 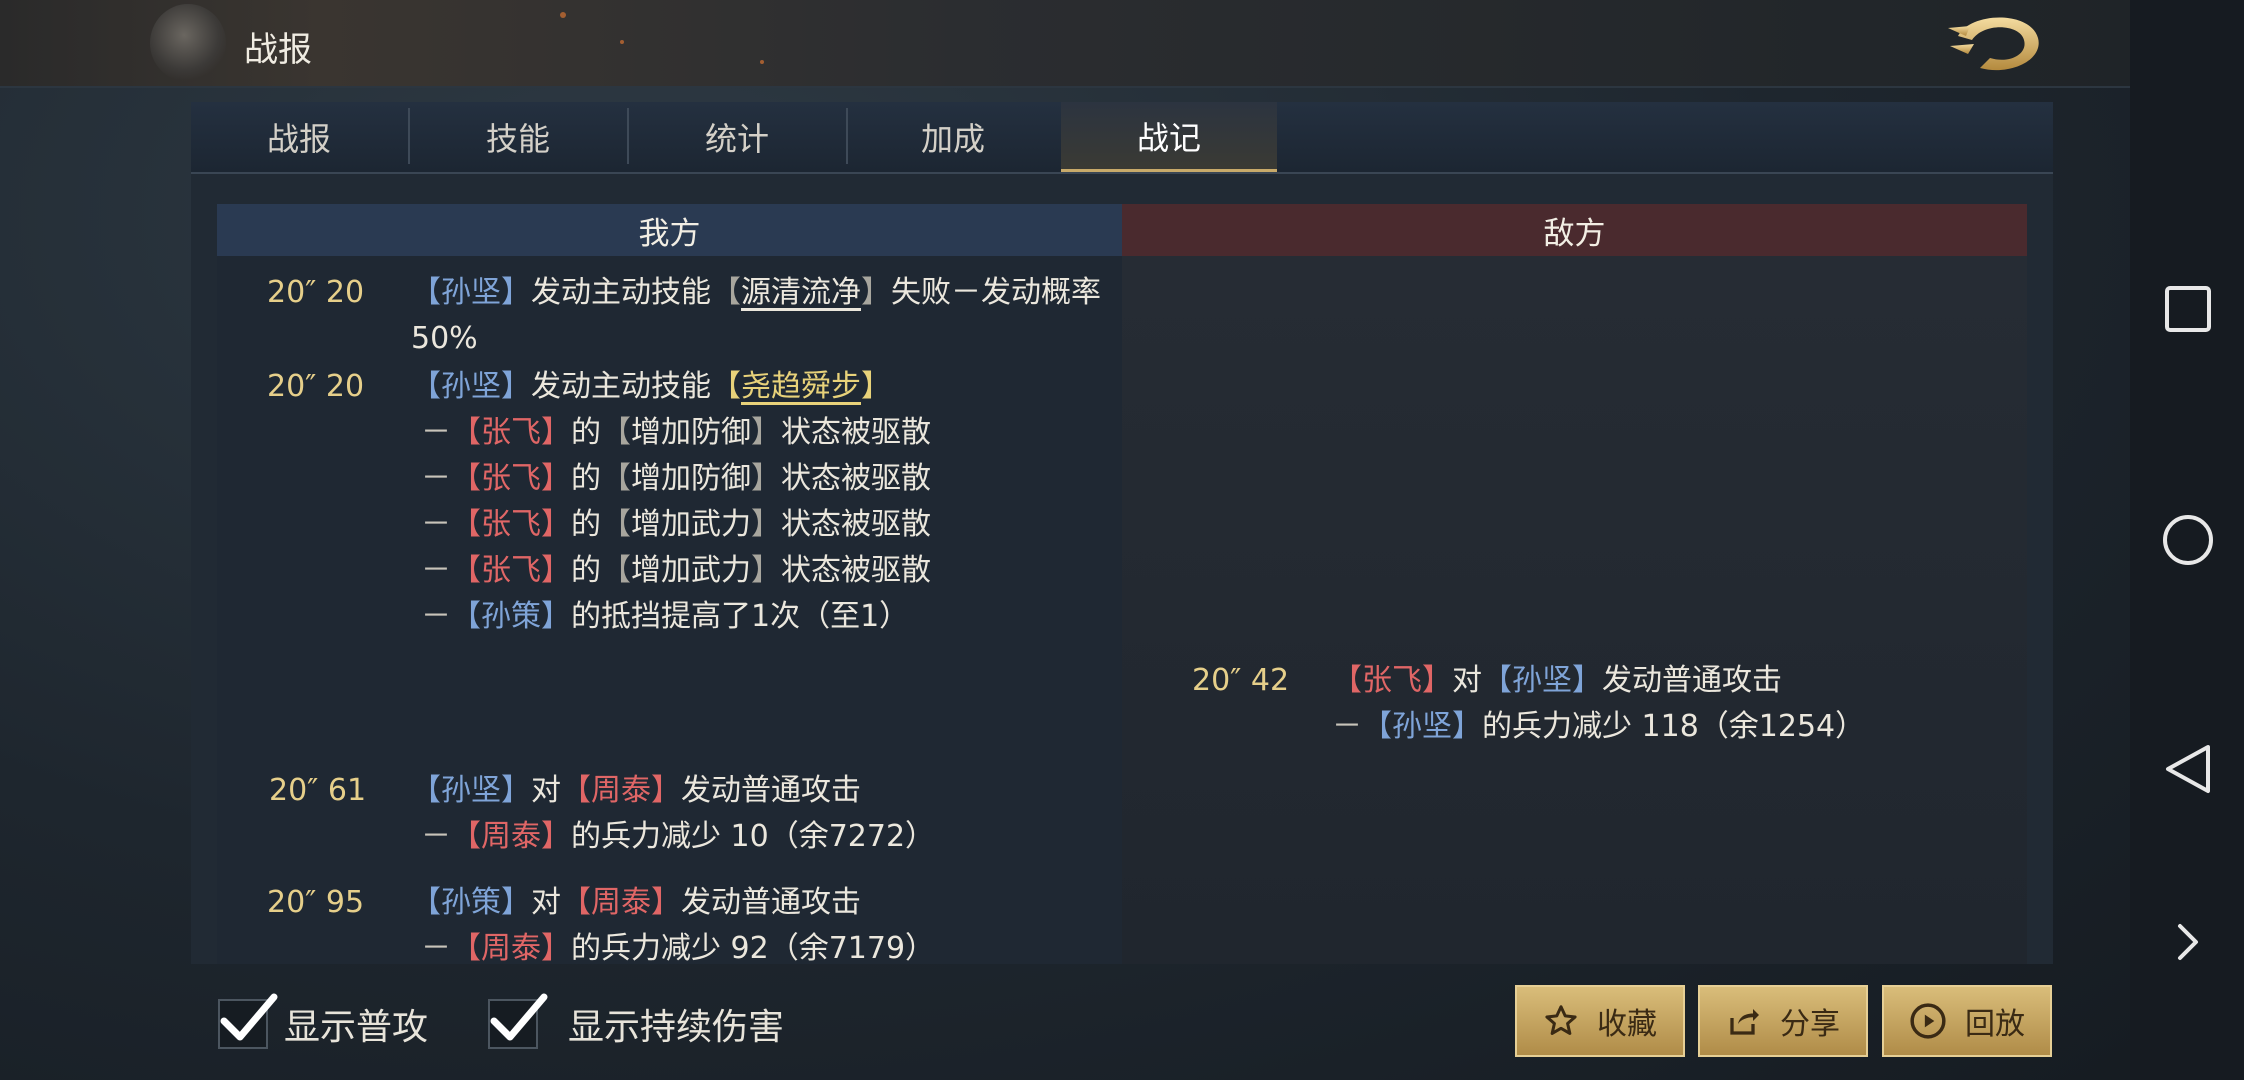 I want to click on log-text: 的抵挡提高了1次（至1）, so click(x=740, y=616).